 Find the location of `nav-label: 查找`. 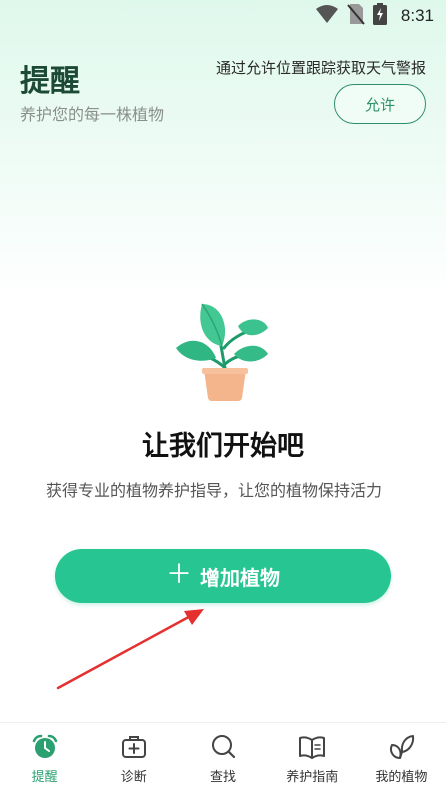

nav-label: 查找 is located at coordinates (223, 777).